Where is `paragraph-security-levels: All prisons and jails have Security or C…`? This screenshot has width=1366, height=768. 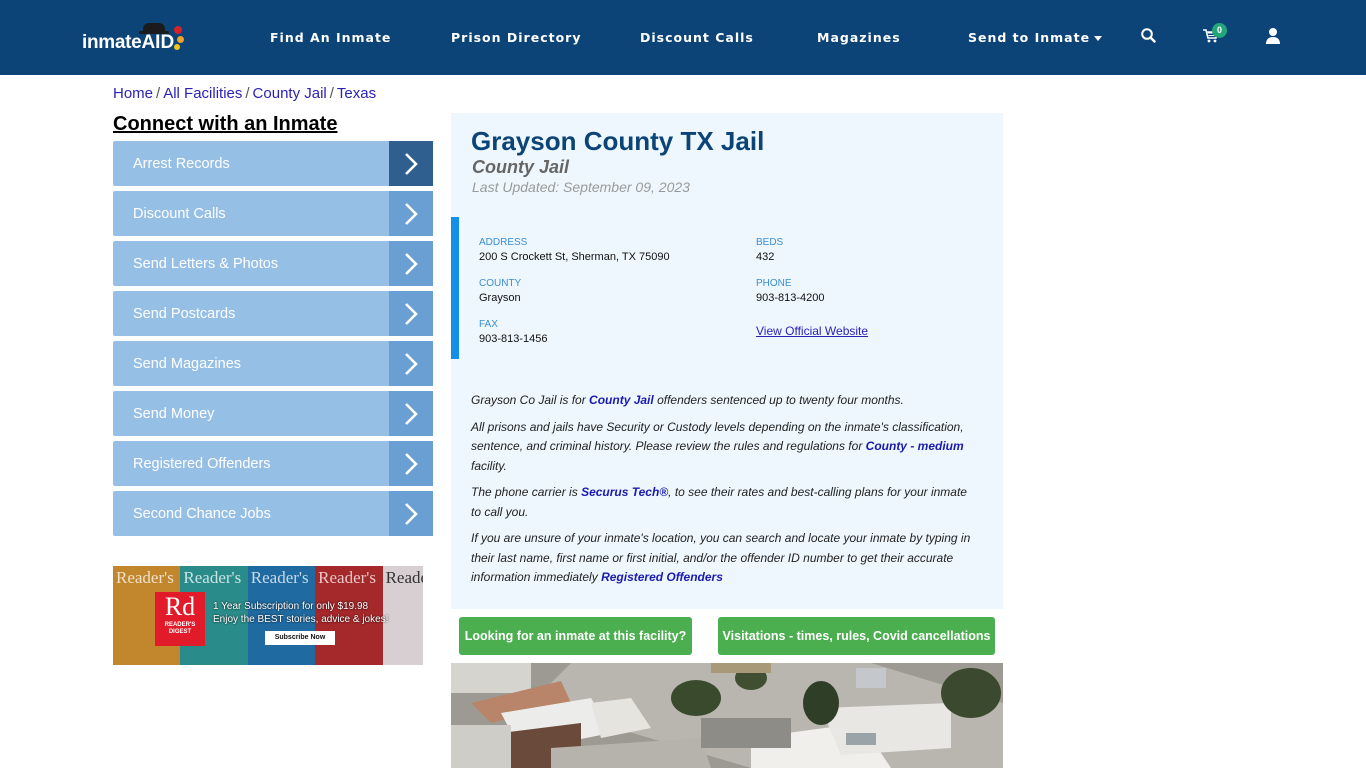 paragraph-security-levels: All prisons and jails have Security or C… is located at coordinates (721, 447).